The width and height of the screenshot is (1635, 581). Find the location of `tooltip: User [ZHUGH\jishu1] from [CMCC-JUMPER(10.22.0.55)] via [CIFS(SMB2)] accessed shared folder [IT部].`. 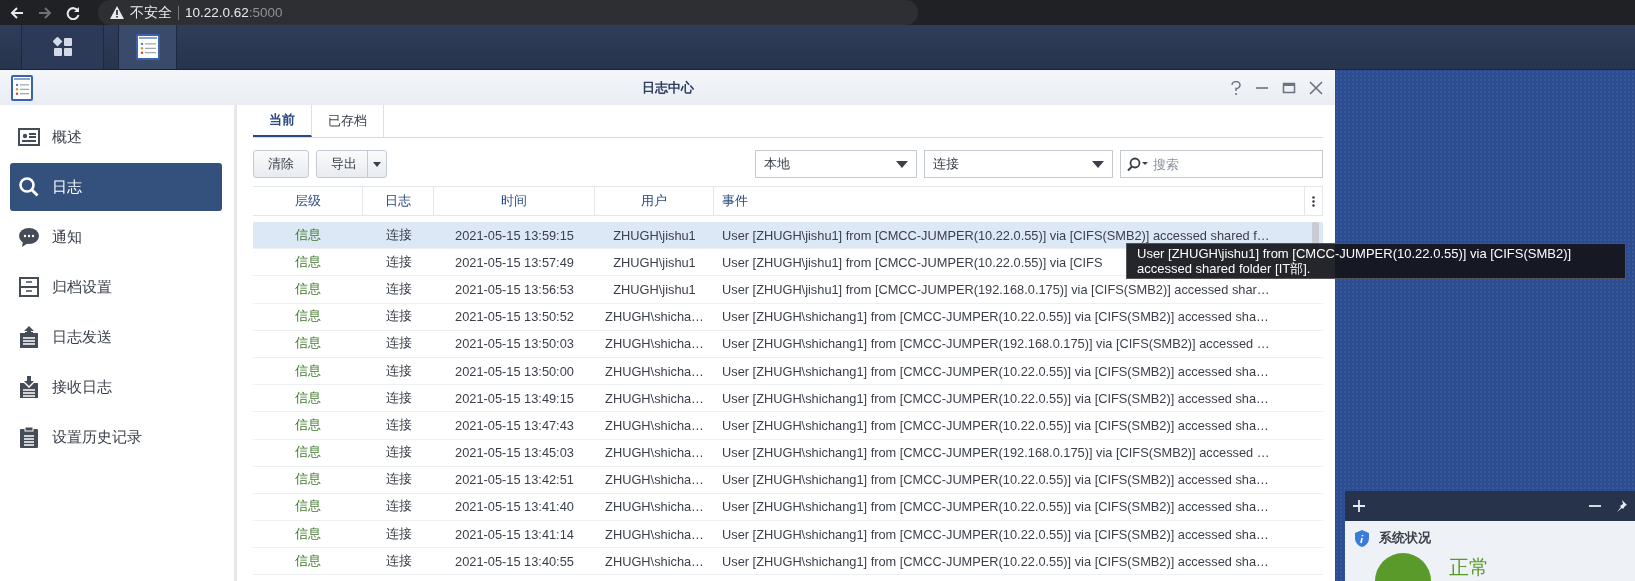

tooltip: User [ZHUGH\jishu1] from [CMCC-JUMPER(10.22.0.55)] via [CIFS(SMB2)] accessed shared folder [IT部]. is located at coordinates (1376, 261).